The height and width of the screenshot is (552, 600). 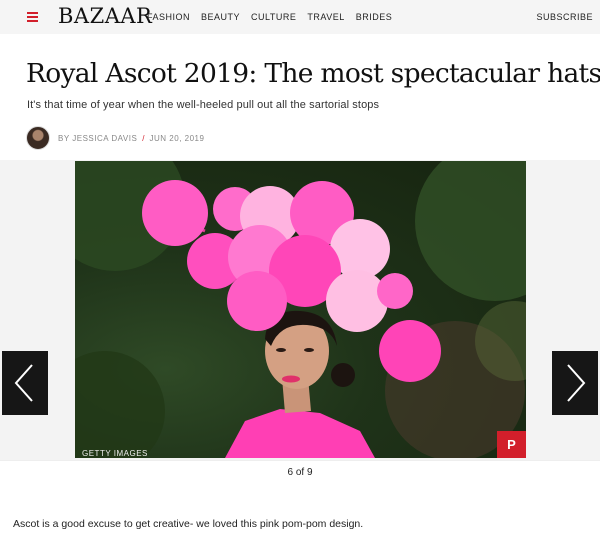 I want to click on nav-link-beauty: BEAUTY, so click(x=220, y=17).